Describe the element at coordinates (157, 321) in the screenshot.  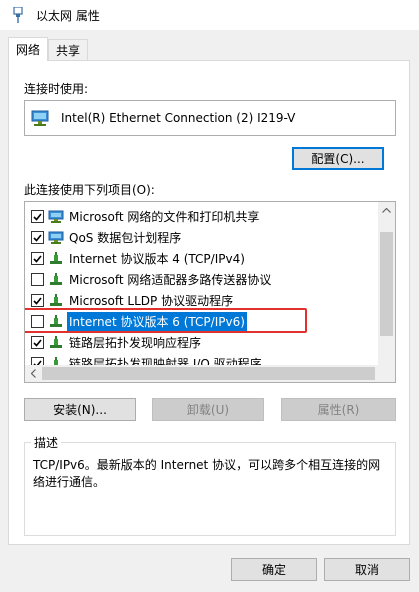
I see `item-label: Internet 协议版本 6 (TCP/IPv6)` at that location.